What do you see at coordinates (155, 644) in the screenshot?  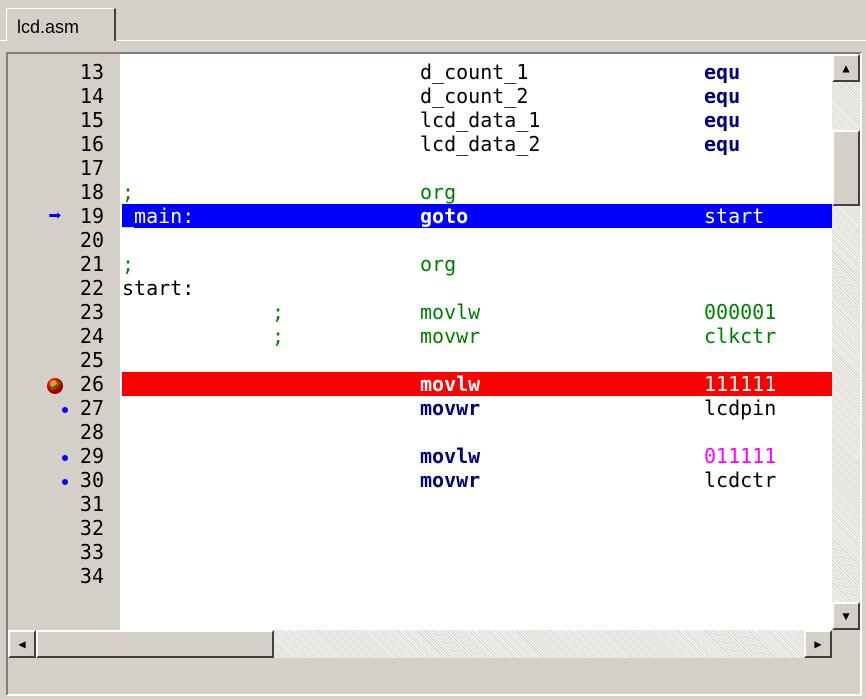 I see `horizontal-scroll-thumb` at bounding box center [155, 644].